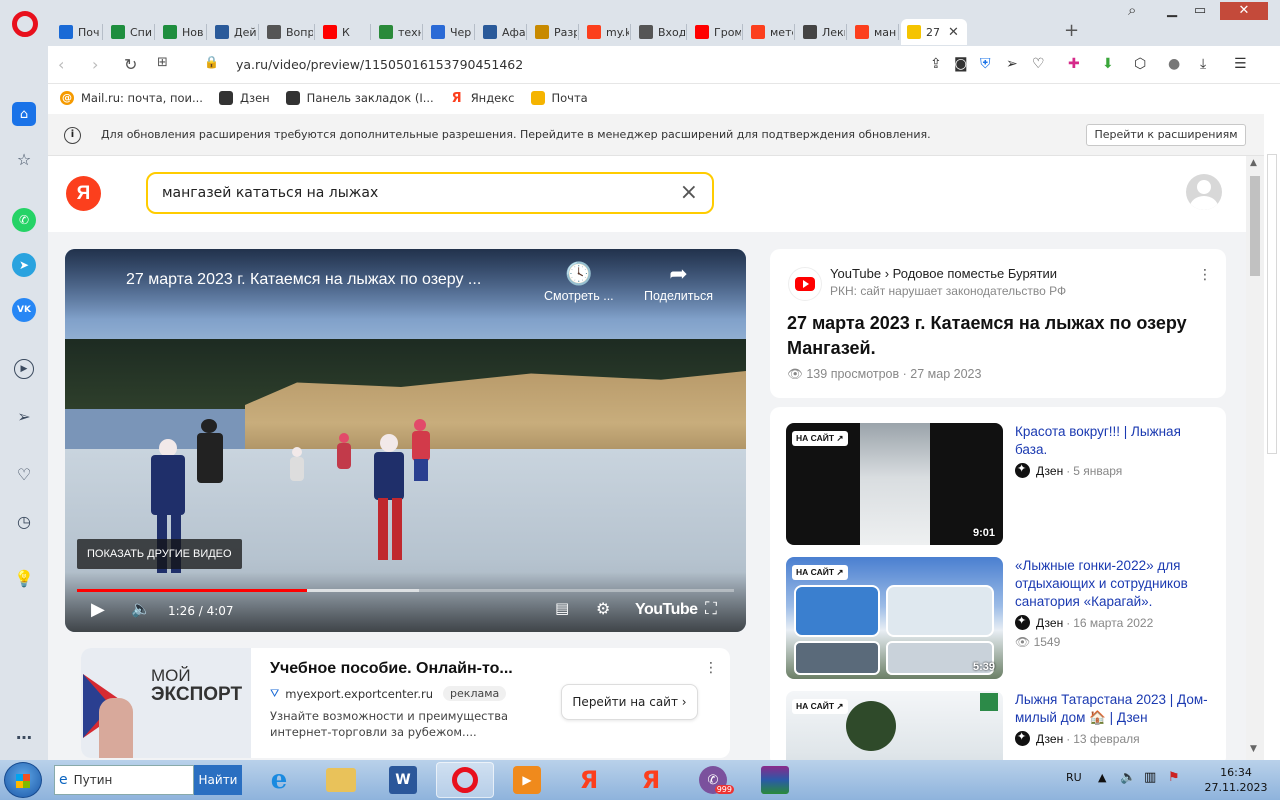 The height and width of the screenshot is (800, 1280). Describe the element at coordinates (77, 32) in the screenshot. I see `browser-tab: Поч` at that location.